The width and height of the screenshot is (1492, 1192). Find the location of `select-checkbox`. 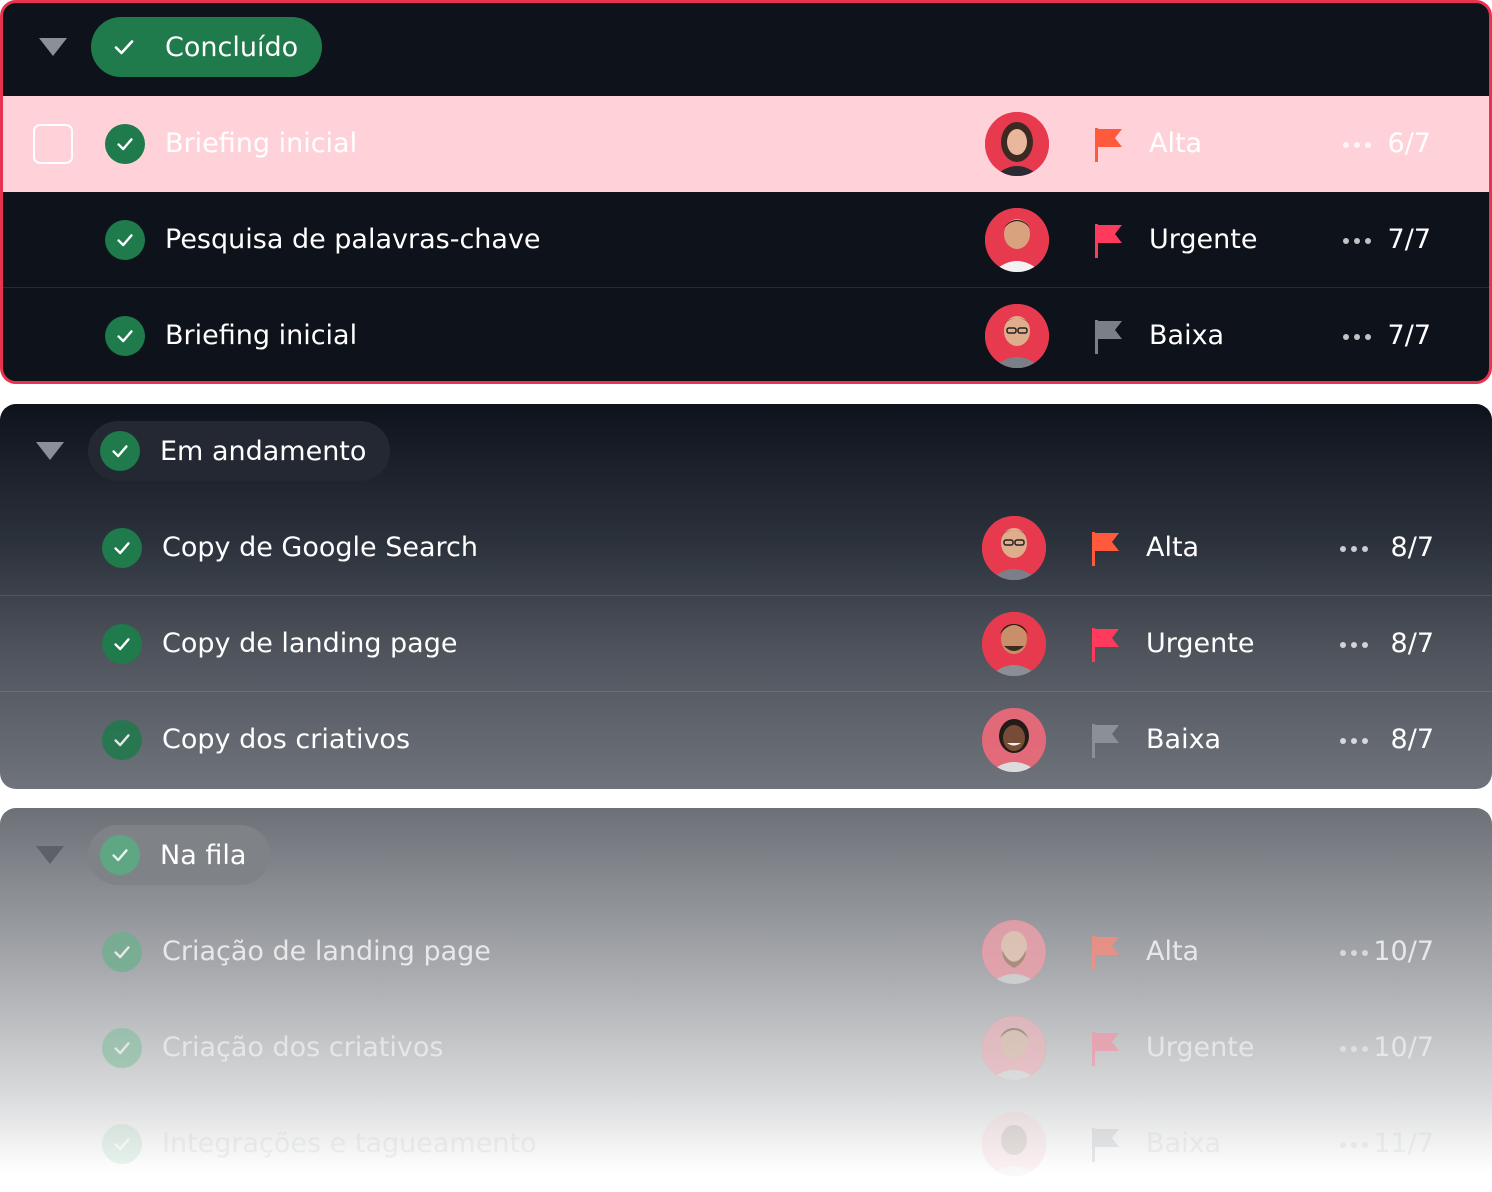

select-checkbox is located at coordinates (53, 144).